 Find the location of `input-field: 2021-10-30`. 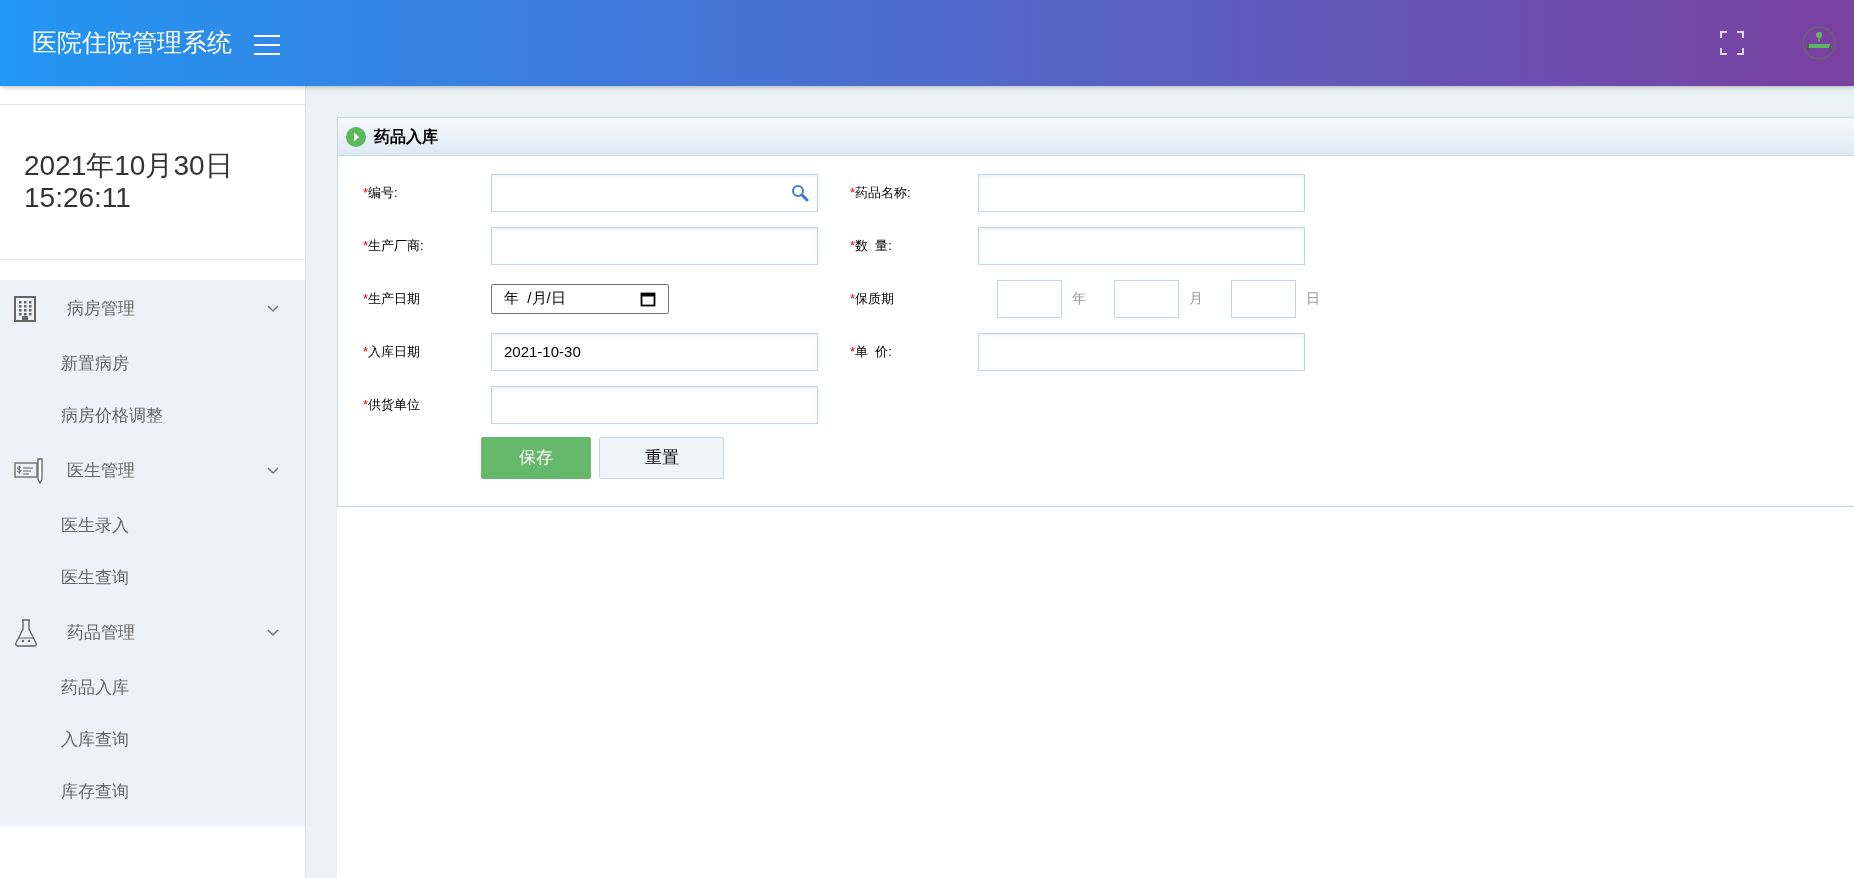

input-field: 2021-10-30 is located at coordinates (654, 351).